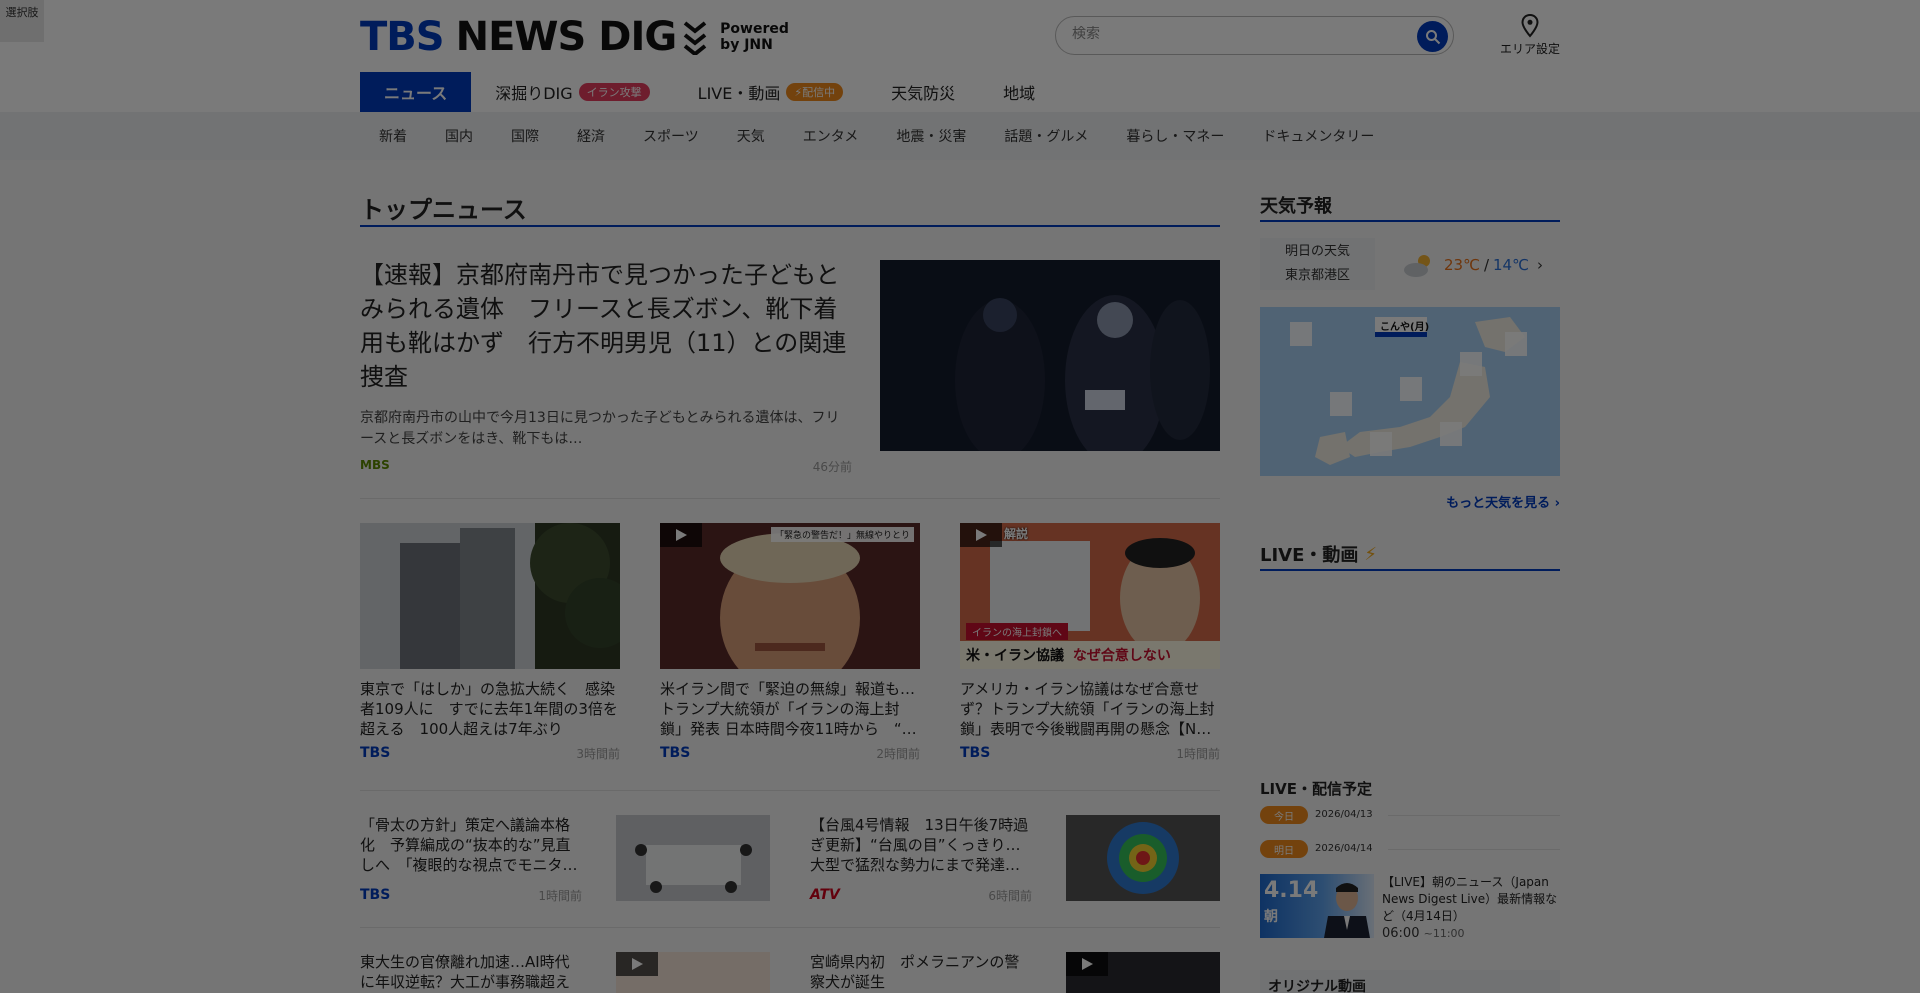  What do you see at coordinates (1143, 858) in the screenshot?
I see `typhoon-satellite-illustration` at bounding box center [1143, 858].